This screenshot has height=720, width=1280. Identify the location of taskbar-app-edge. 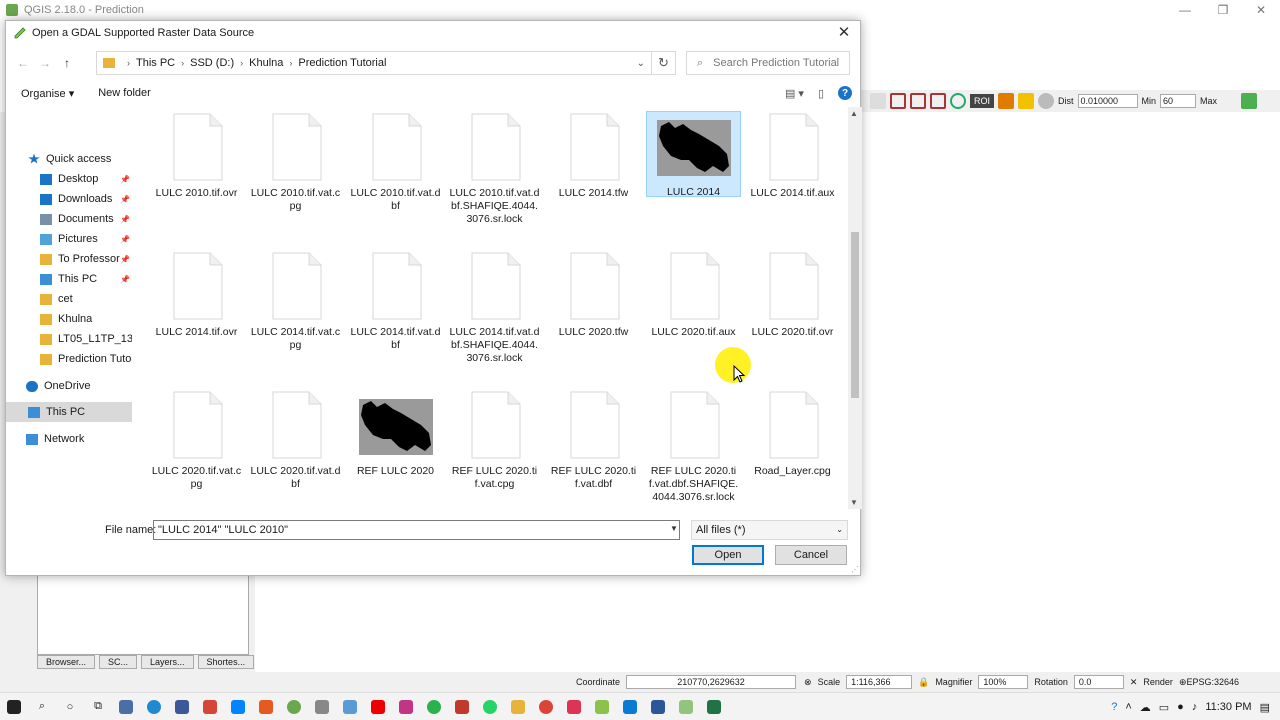
(154, 707).